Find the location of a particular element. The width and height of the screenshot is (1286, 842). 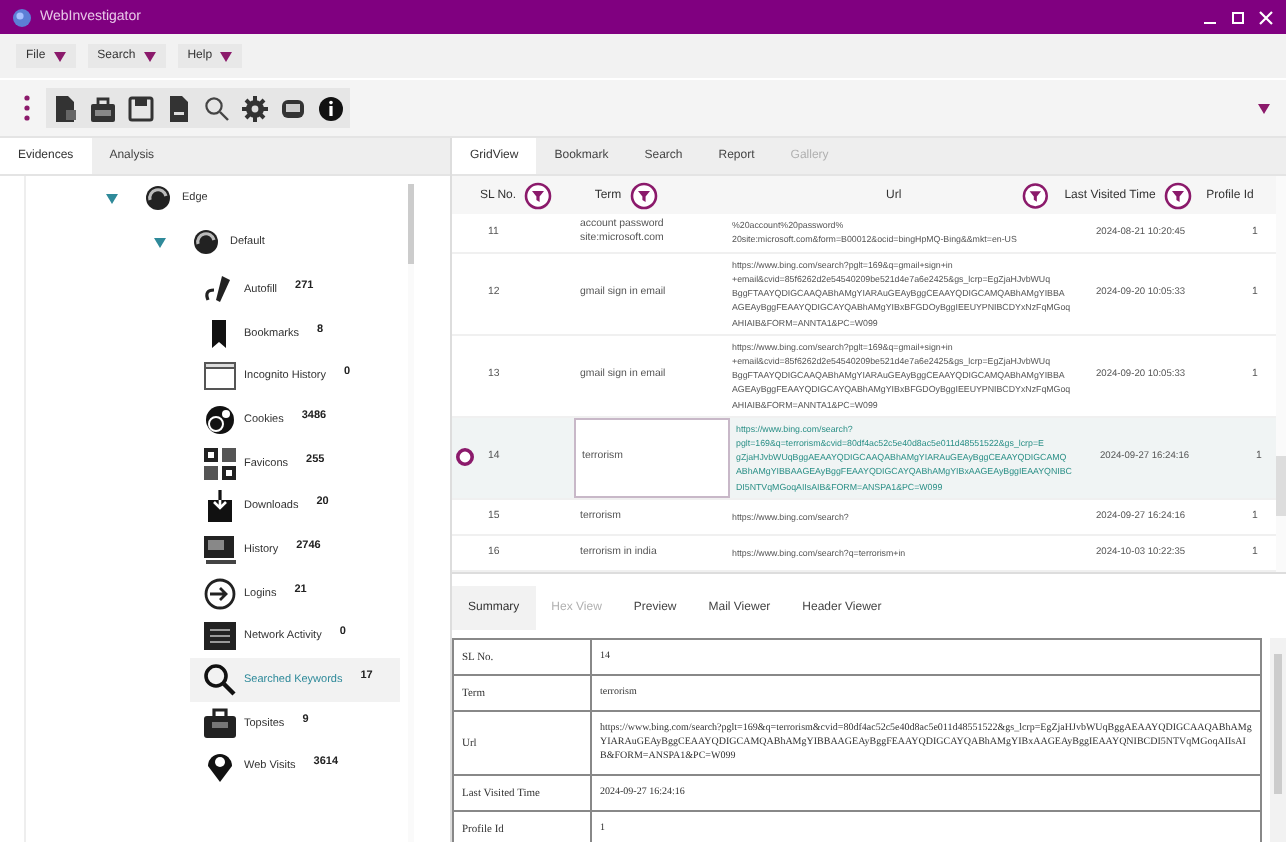

save-icon is located at coordinates (141, 108).